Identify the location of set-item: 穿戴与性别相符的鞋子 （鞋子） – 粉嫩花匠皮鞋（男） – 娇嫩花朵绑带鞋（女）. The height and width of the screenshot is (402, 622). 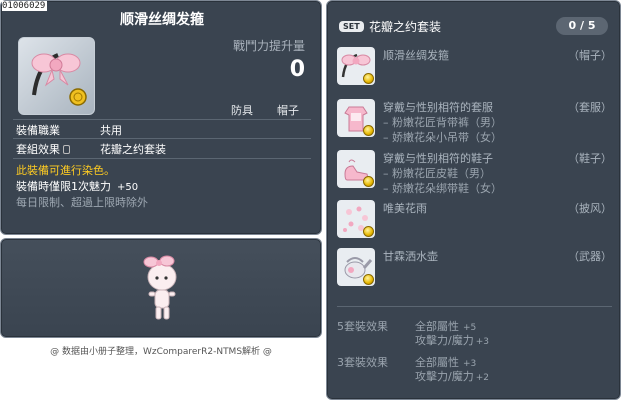
(474, 173).